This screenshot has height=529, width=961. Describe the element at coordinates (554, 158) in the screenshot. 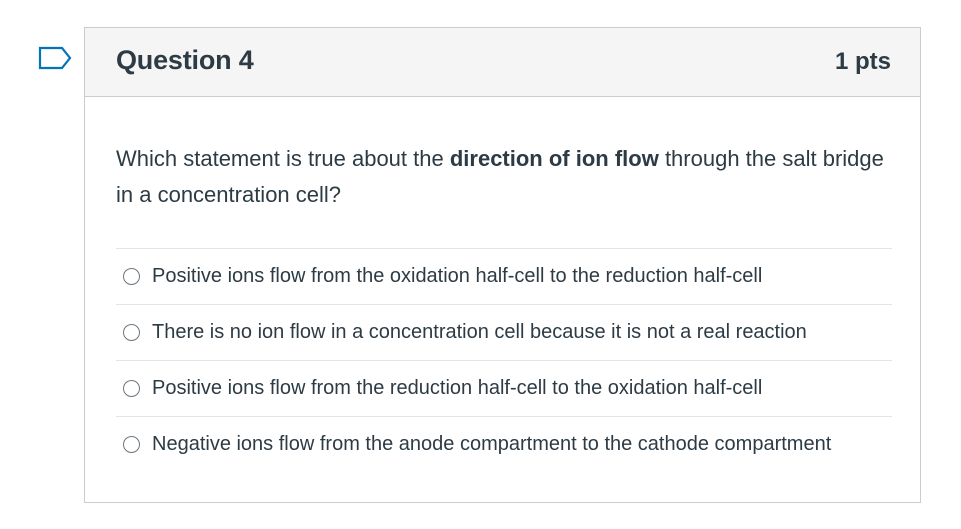

I see `question-text-emphasis: direction of ion flow` at that location.